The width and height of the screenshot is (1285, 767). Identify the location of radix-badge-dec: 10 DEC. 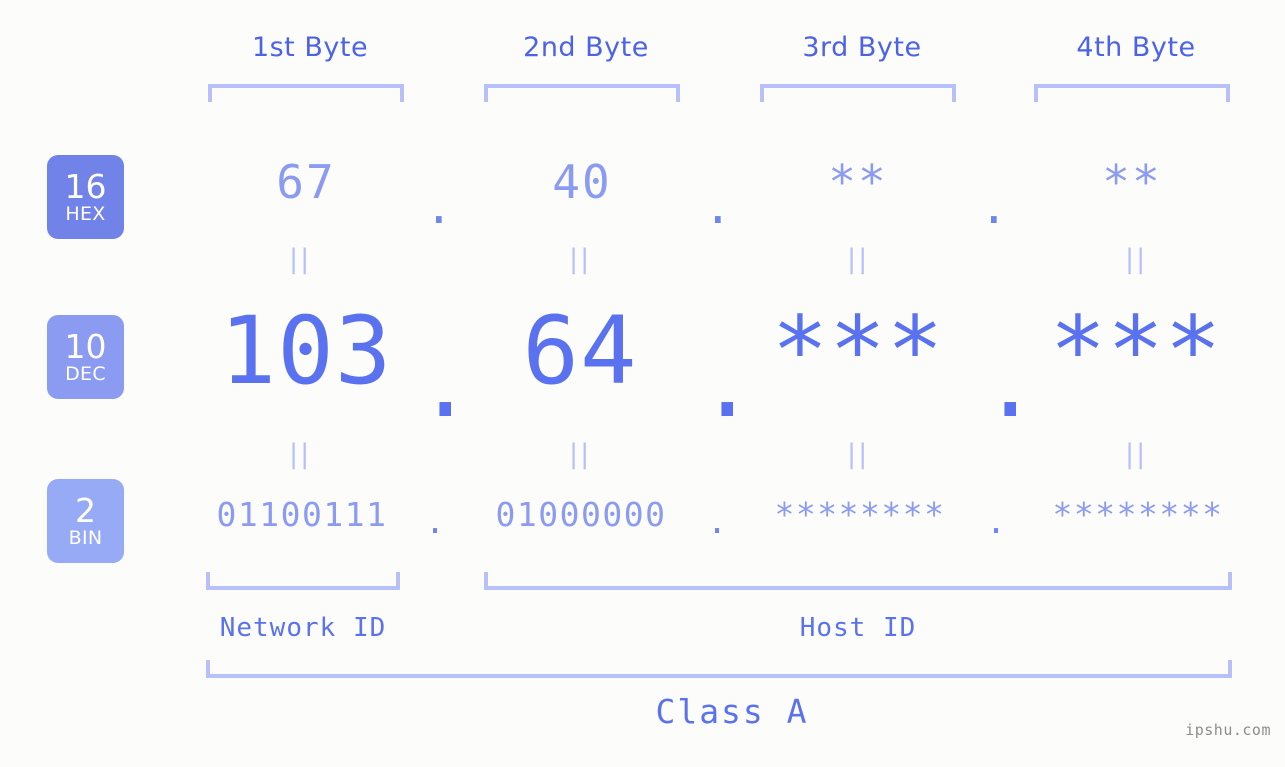
(85, 357).